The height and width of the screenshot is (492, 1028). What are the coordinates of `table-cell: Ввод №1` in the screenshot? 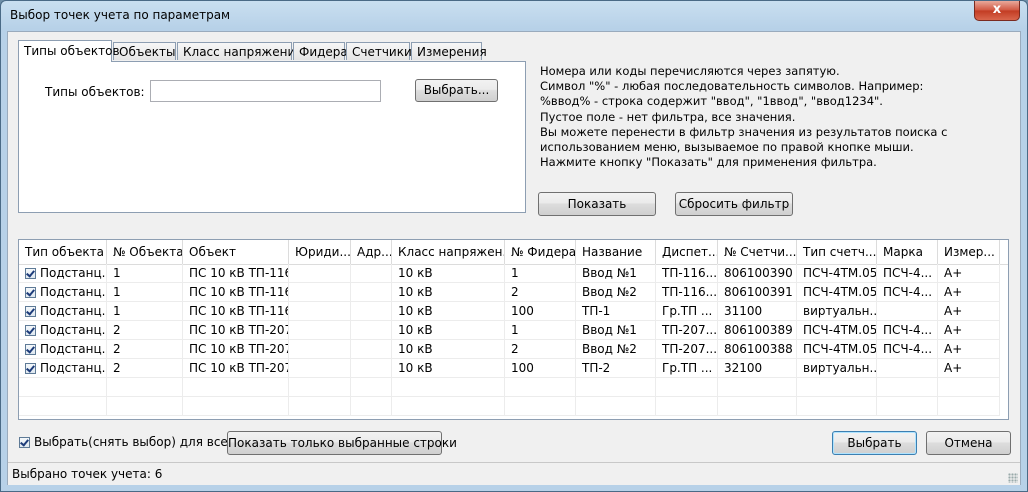 It's located at (616, 273).